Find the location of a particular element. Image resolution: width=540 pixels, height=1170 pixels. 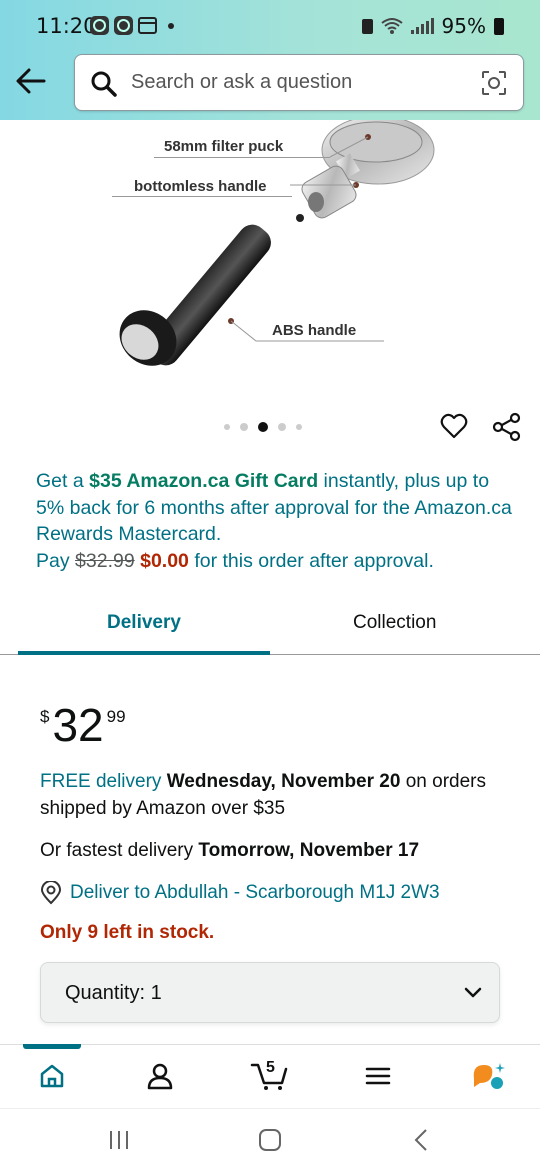

rufus-assistant-icon is located at coordinates (488, 1075).